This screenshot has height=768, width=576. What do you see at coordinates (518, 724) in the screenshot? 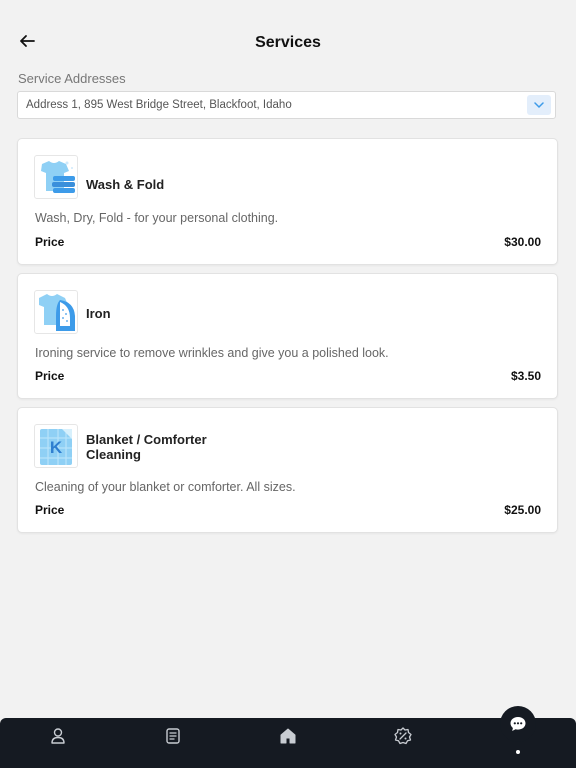
I see `chat-bubble-icon` at bounding box center [518, 724].